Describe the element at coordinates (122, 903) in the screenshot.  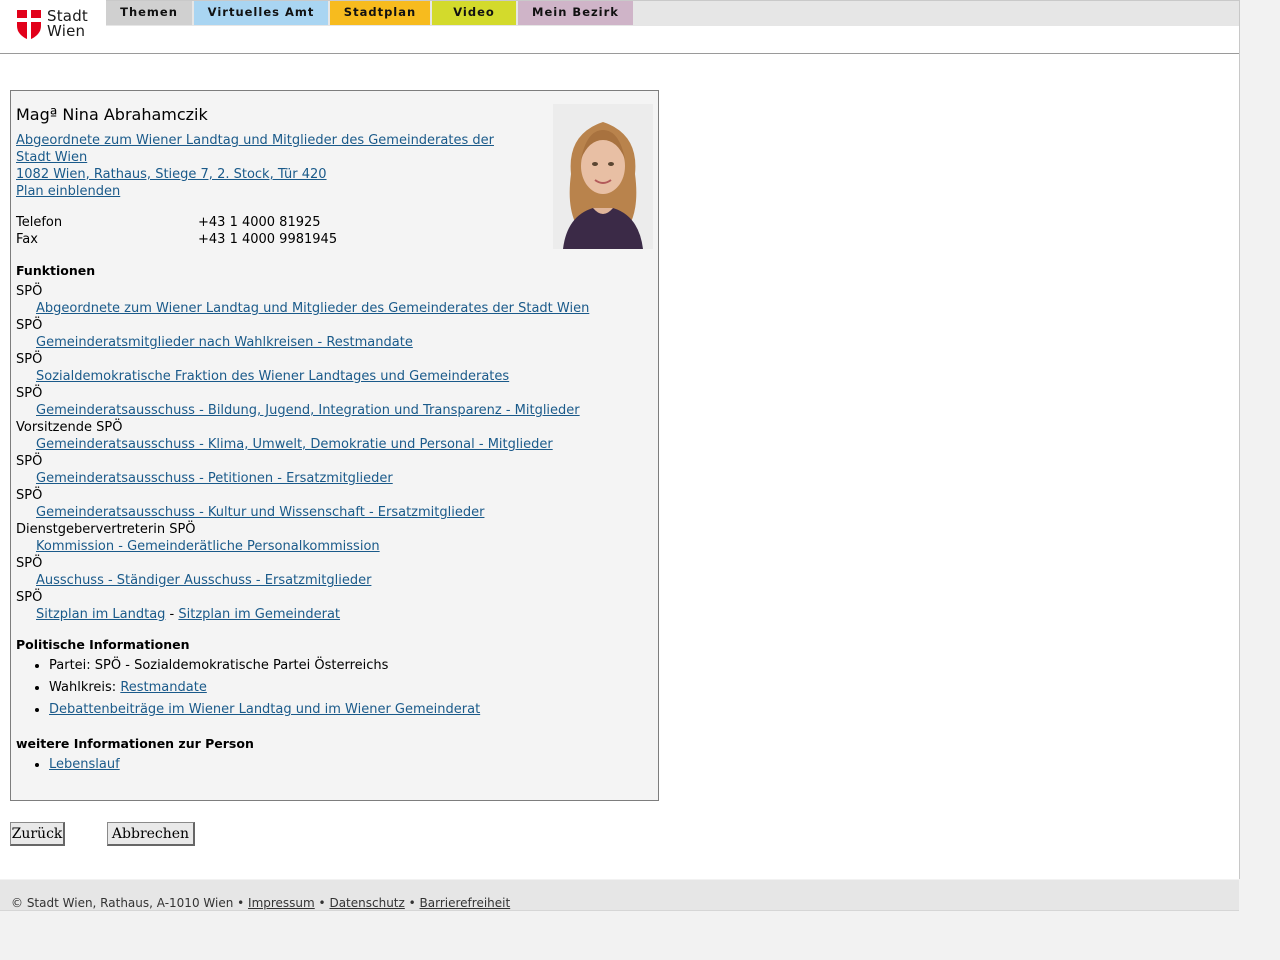
I see `copyright-text: © Stadt Wien, Rathaus, A-1010 Wien` at that location.